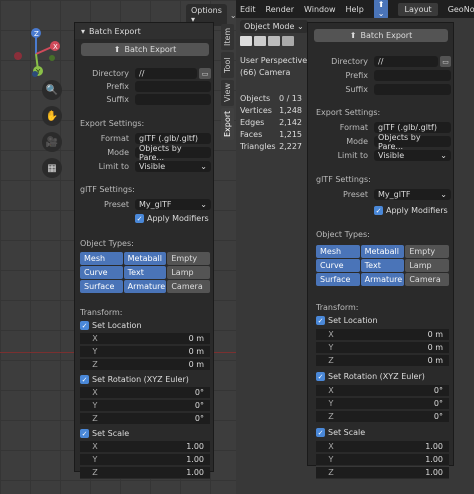 Image resolution: width=474 pixels, height=494 pixels. I want to click on set-location-checkbox-right: ✓ Set Location, so click(347, 320).